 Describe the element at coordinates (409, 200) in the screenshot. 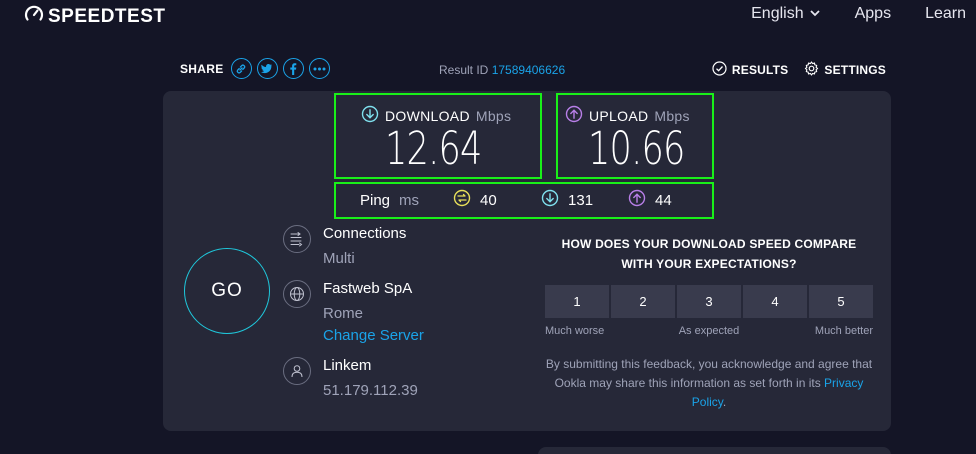

I see `ping-unit: ms` at that location.